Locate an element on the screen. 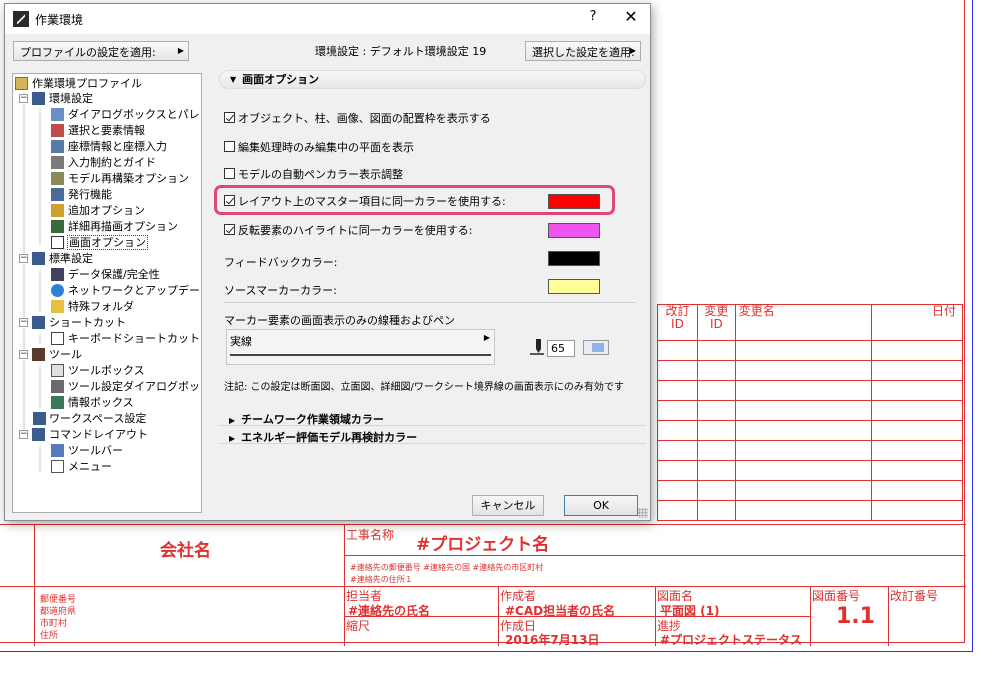  dialog-titlebar: 作業環境 ? ✕ is located at coordinates (327, 19).